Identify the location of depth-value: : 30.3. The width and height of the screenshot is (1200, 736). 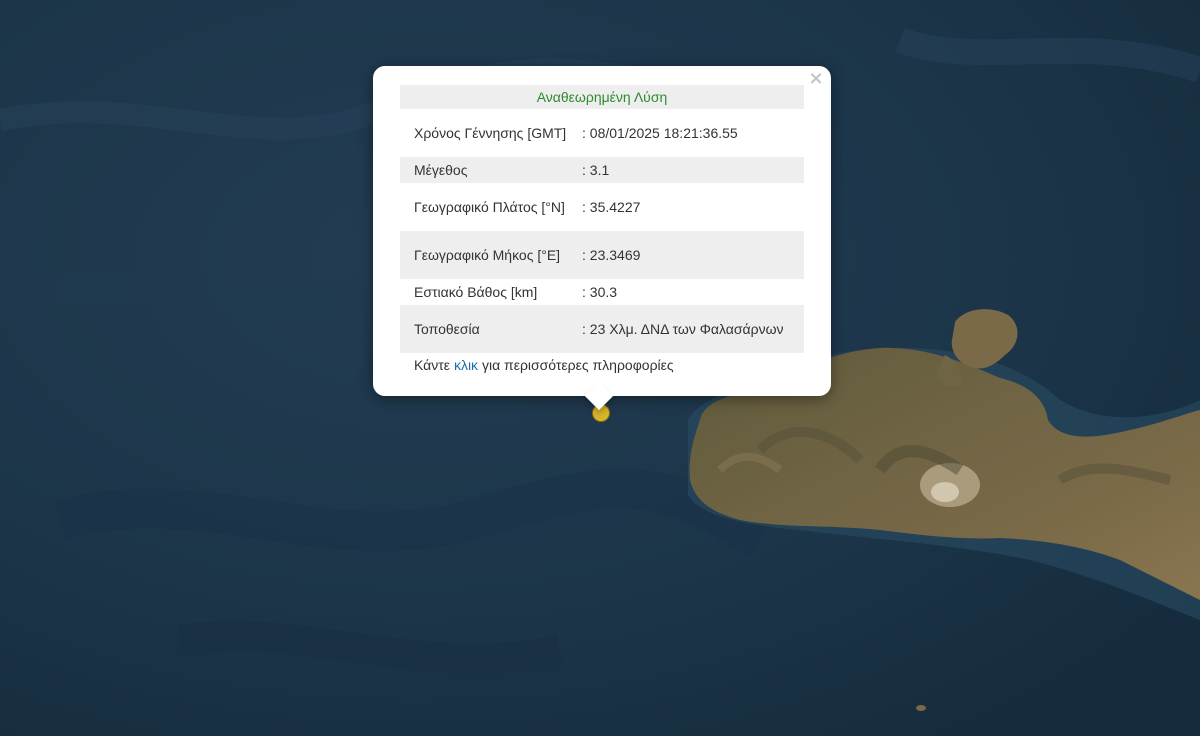
(600, 291).